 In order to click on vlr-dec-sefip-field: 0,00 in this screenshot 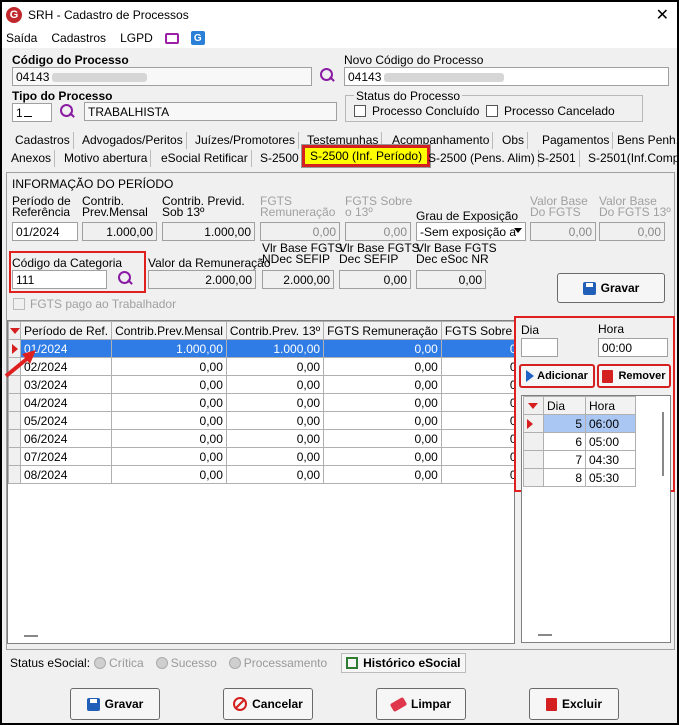, I will do `click(375, 279)`.